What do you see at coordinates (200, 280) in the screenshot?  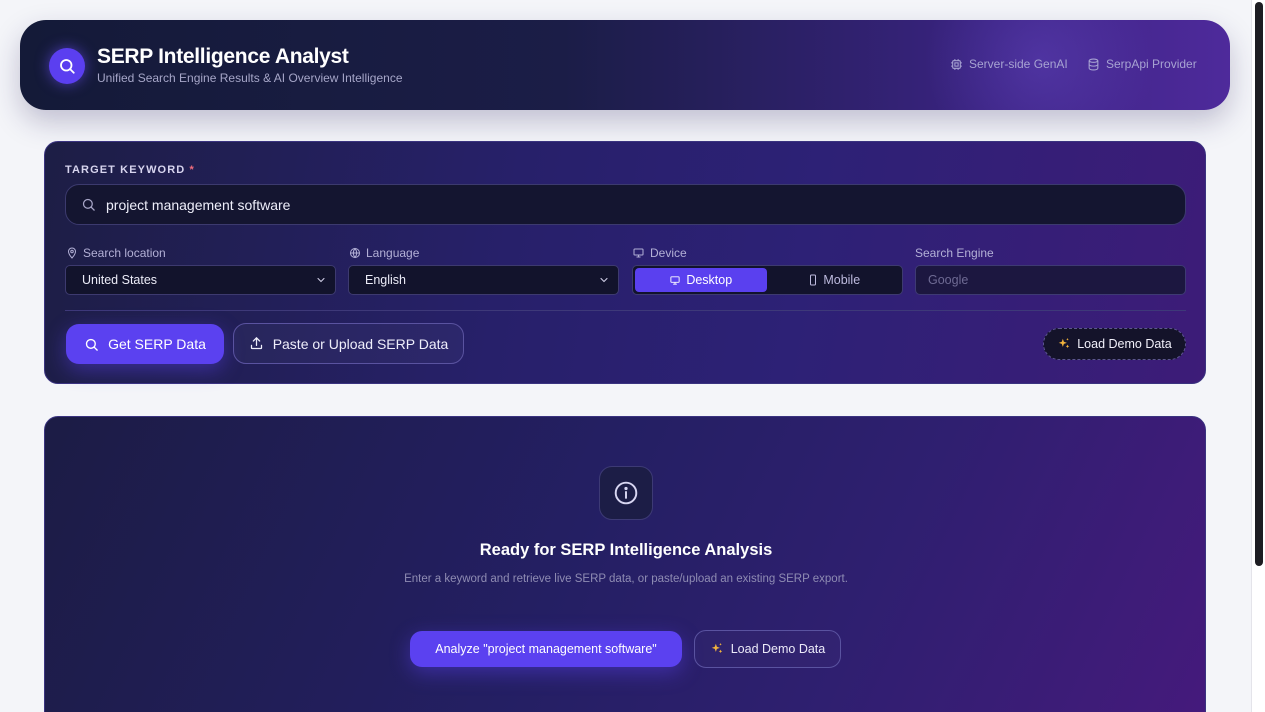 I see `location-select: United States` at bounding box center [200, 280].